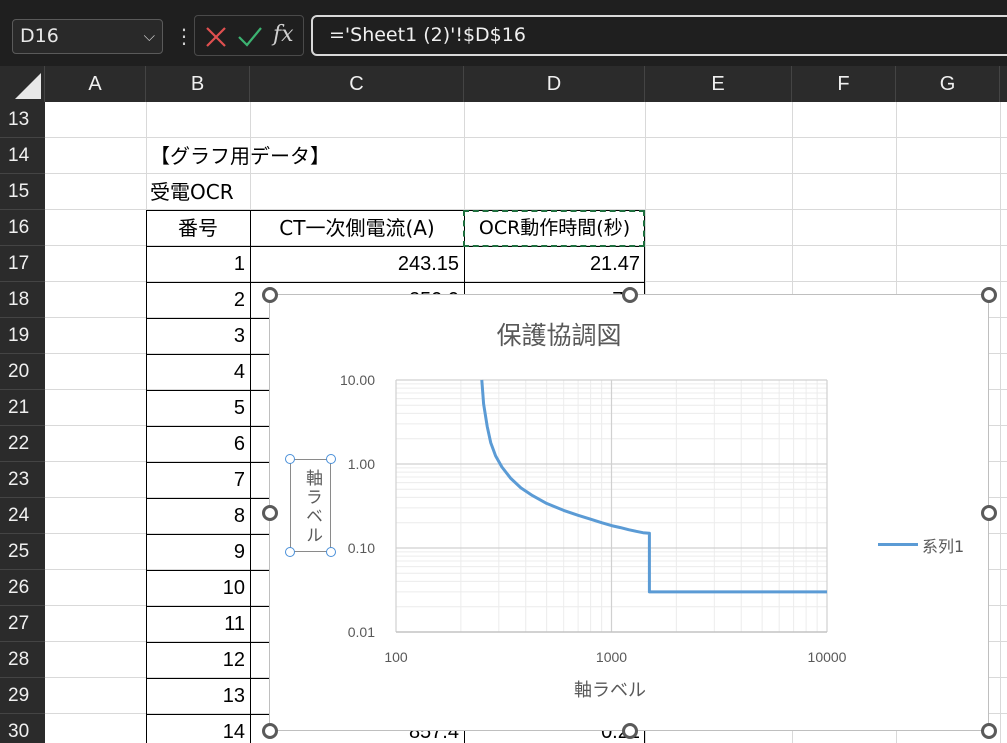 This screenshot has height=743, width=1007. I want to click on column-header-f: F, so click(844, 84).